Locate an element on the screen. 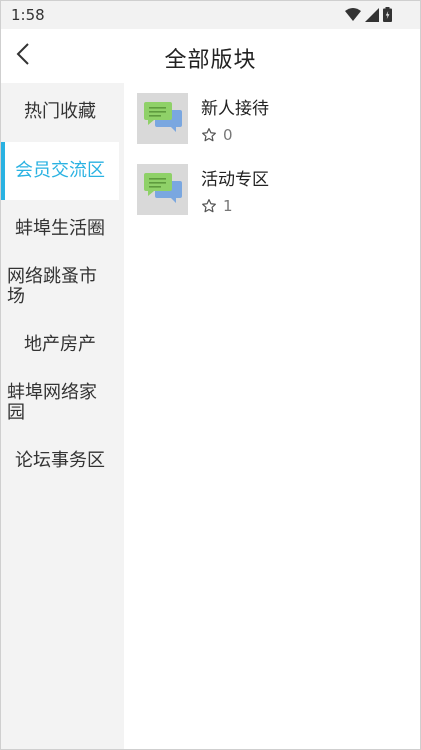 The height and width of the screenshot is (750, 421). sidebar-item-bengbu-life: 蚌埠生活圈 is located at coordinates (60, 229).